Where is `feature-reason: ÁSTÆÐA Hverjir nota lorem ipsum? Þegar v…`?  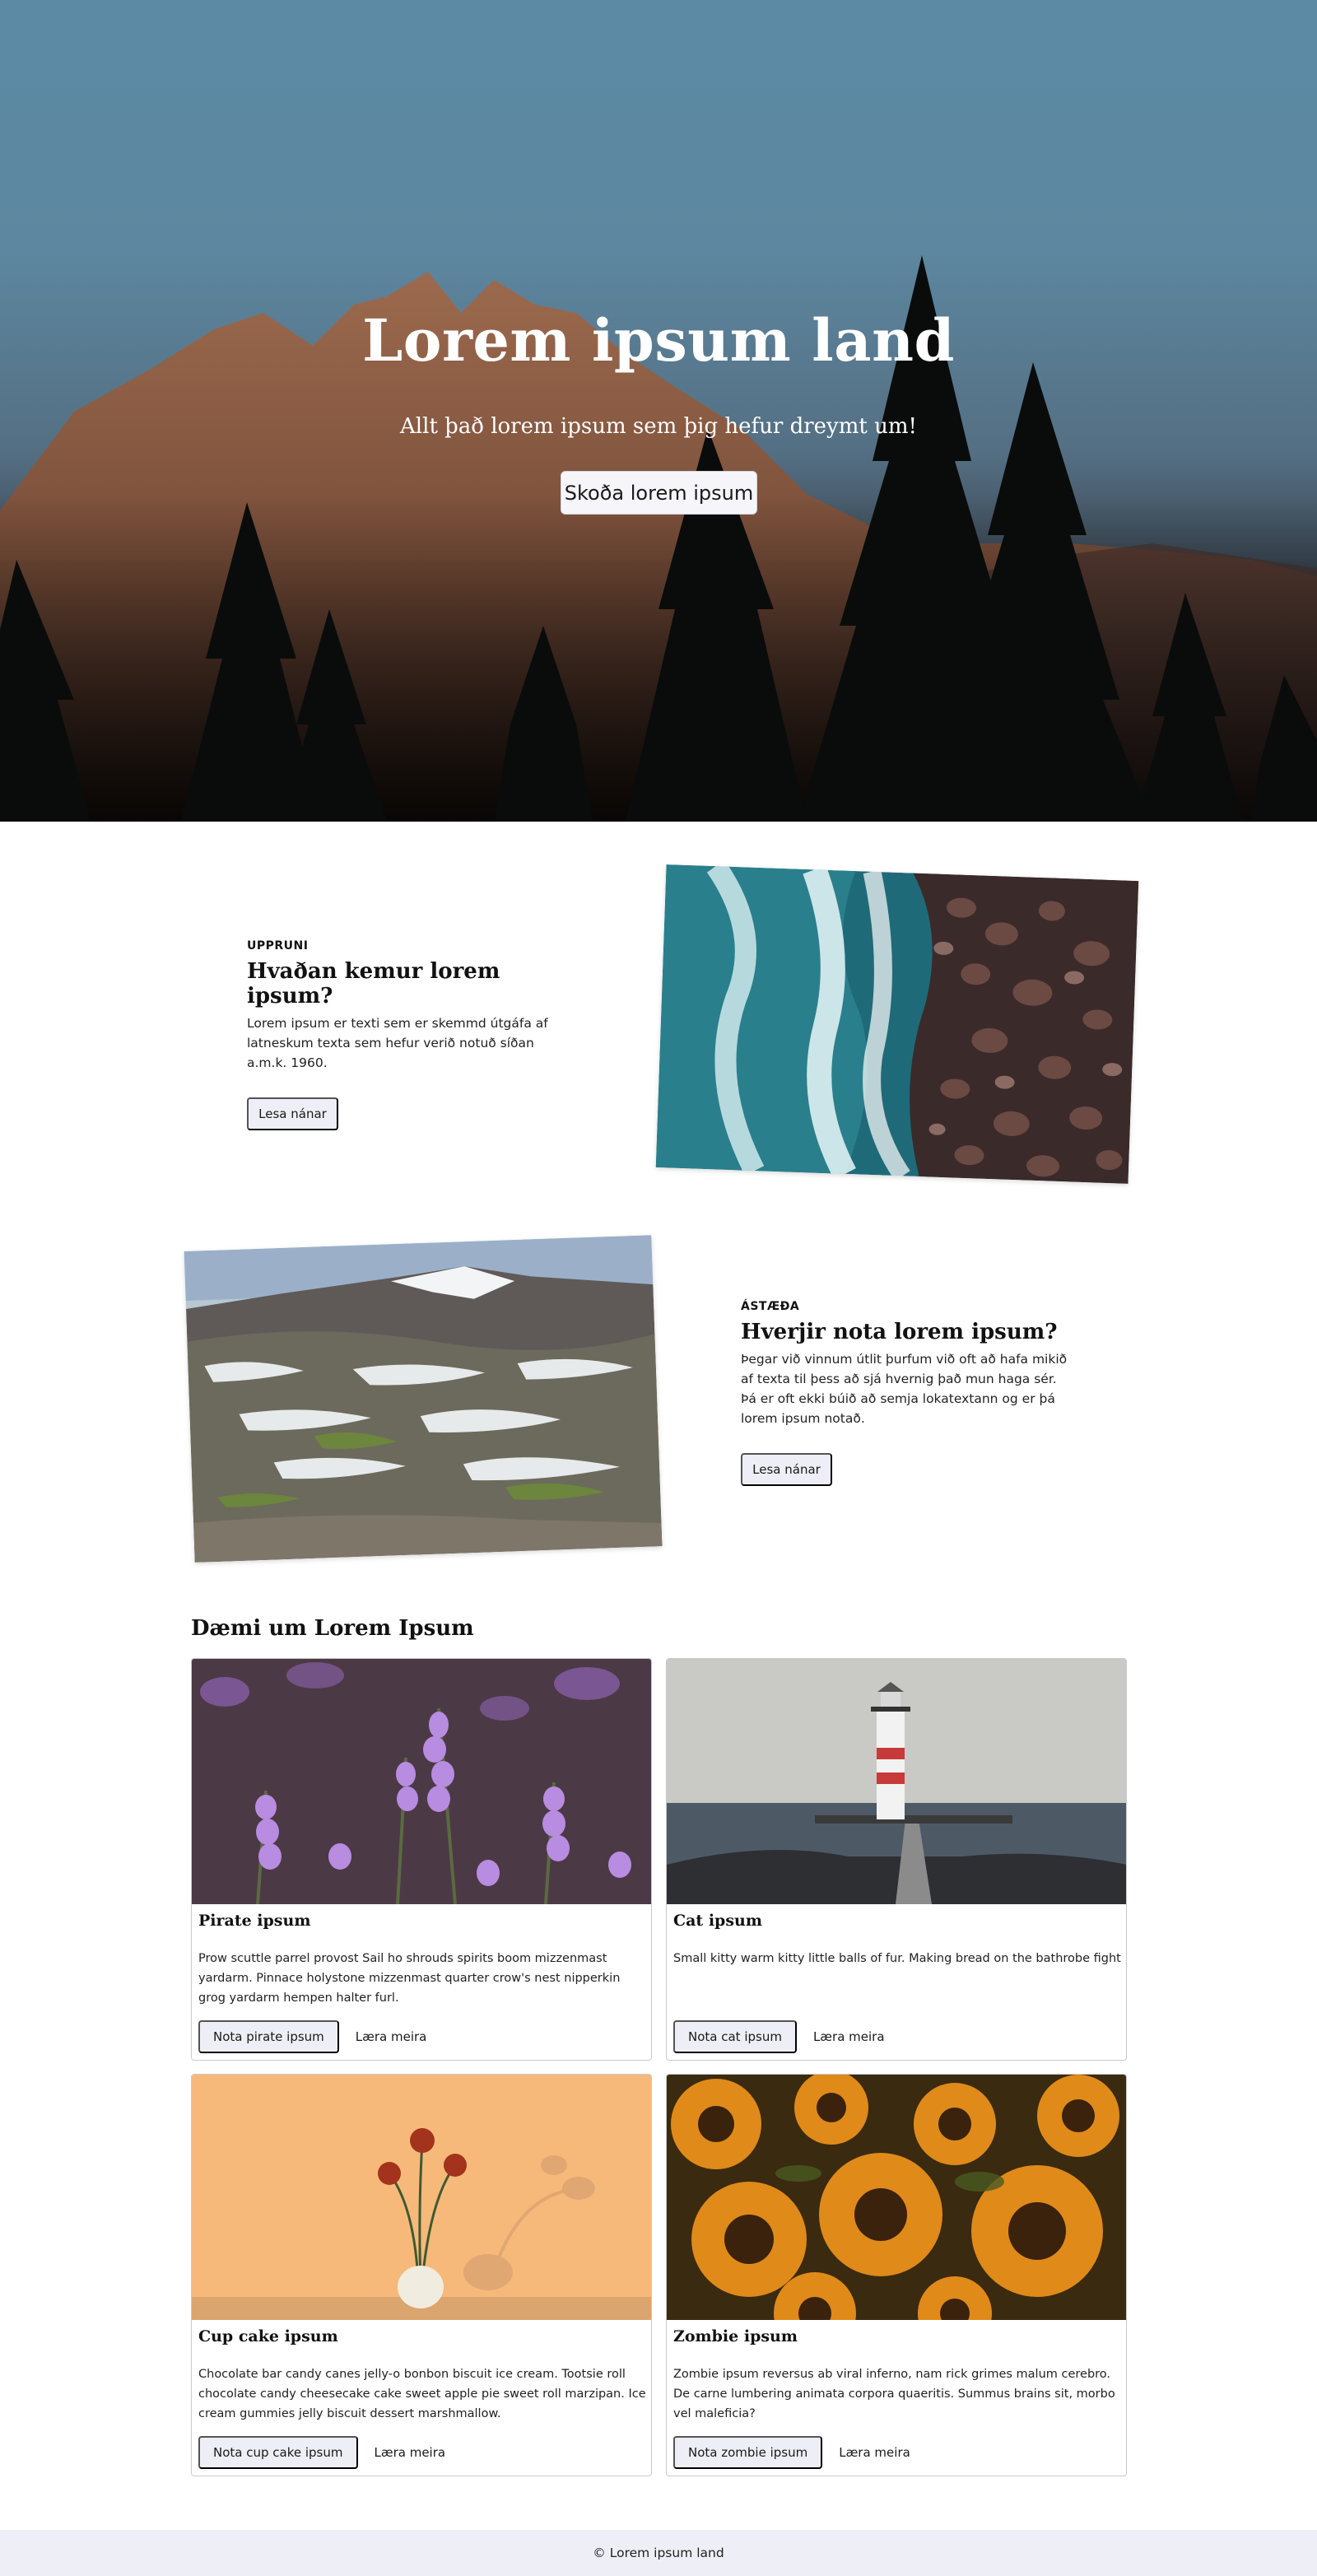
feature-reason: ÁSTÆÐA Hverjir nota lorem ipsum? Þegar v… is located at coordinates (905, 1393).